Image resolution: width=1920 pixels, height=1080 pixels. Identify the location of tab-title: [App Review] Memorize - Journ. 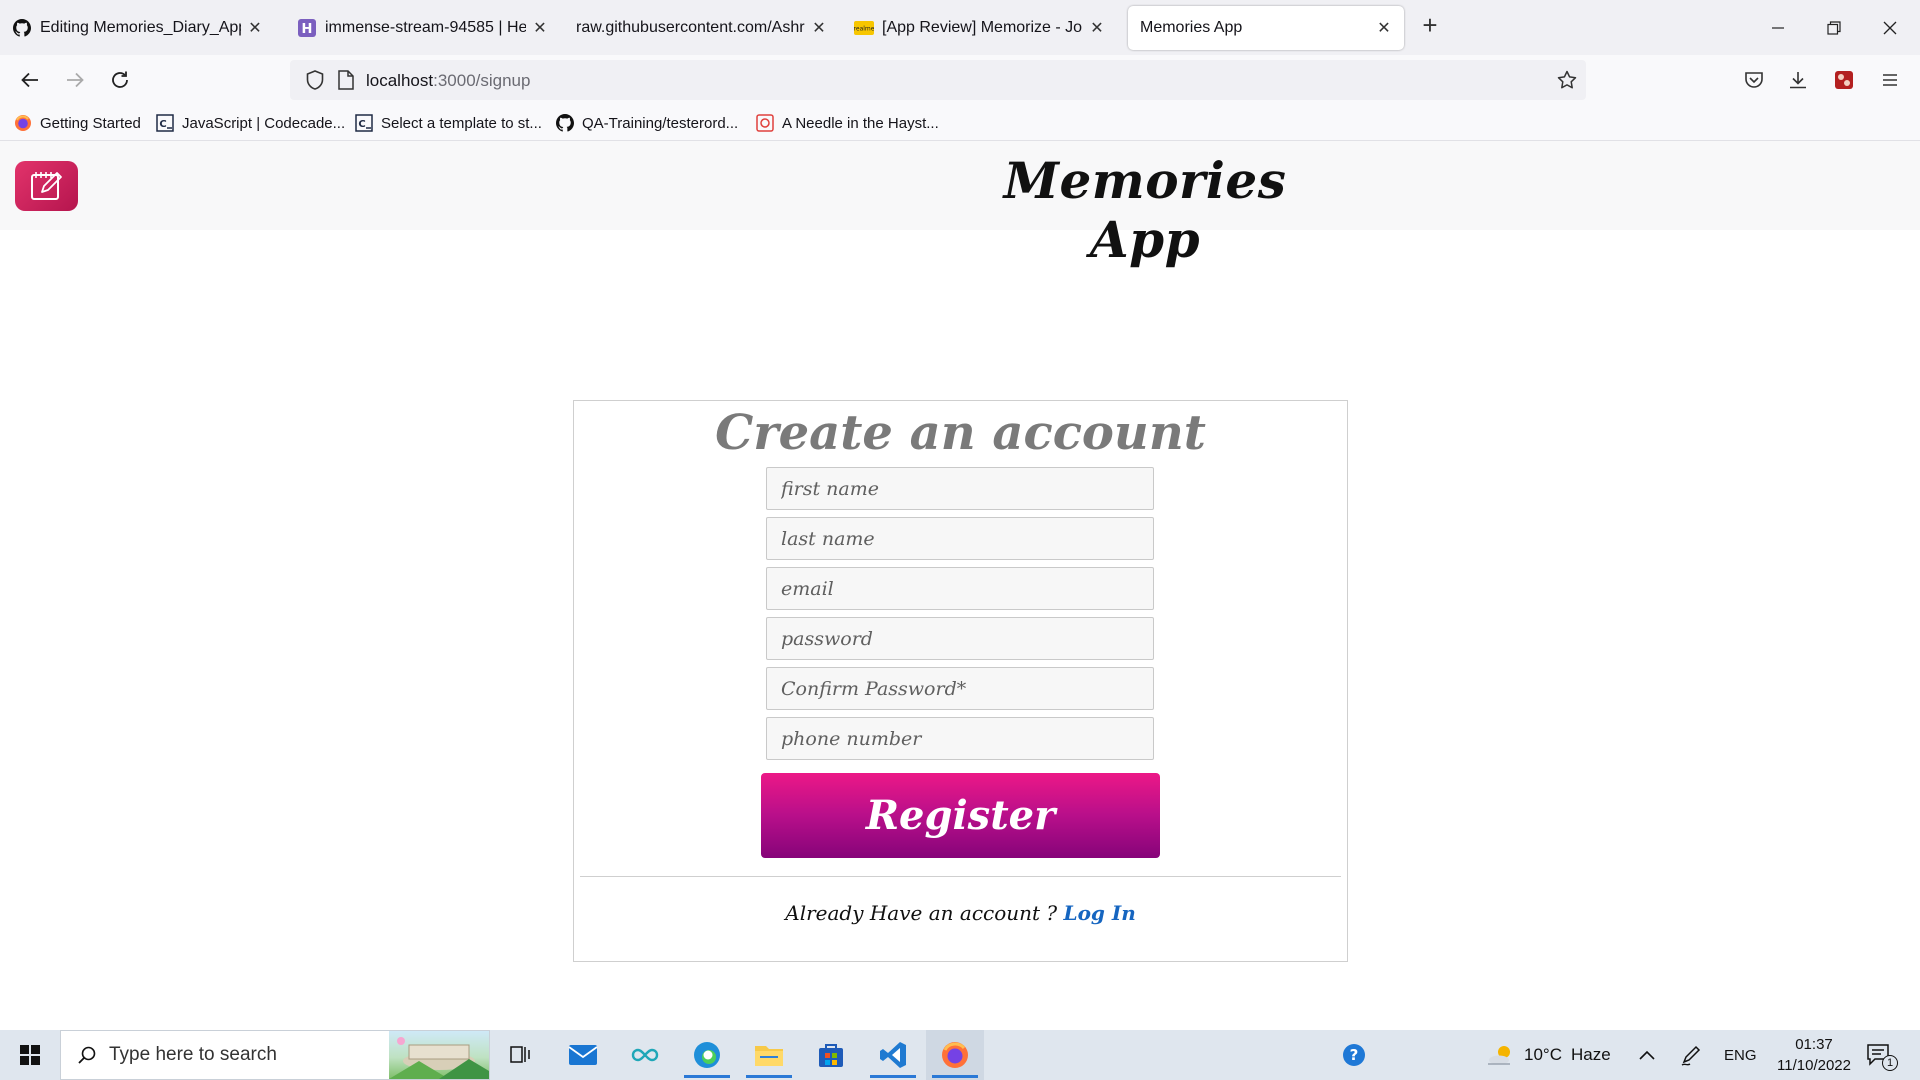
(982, 27).